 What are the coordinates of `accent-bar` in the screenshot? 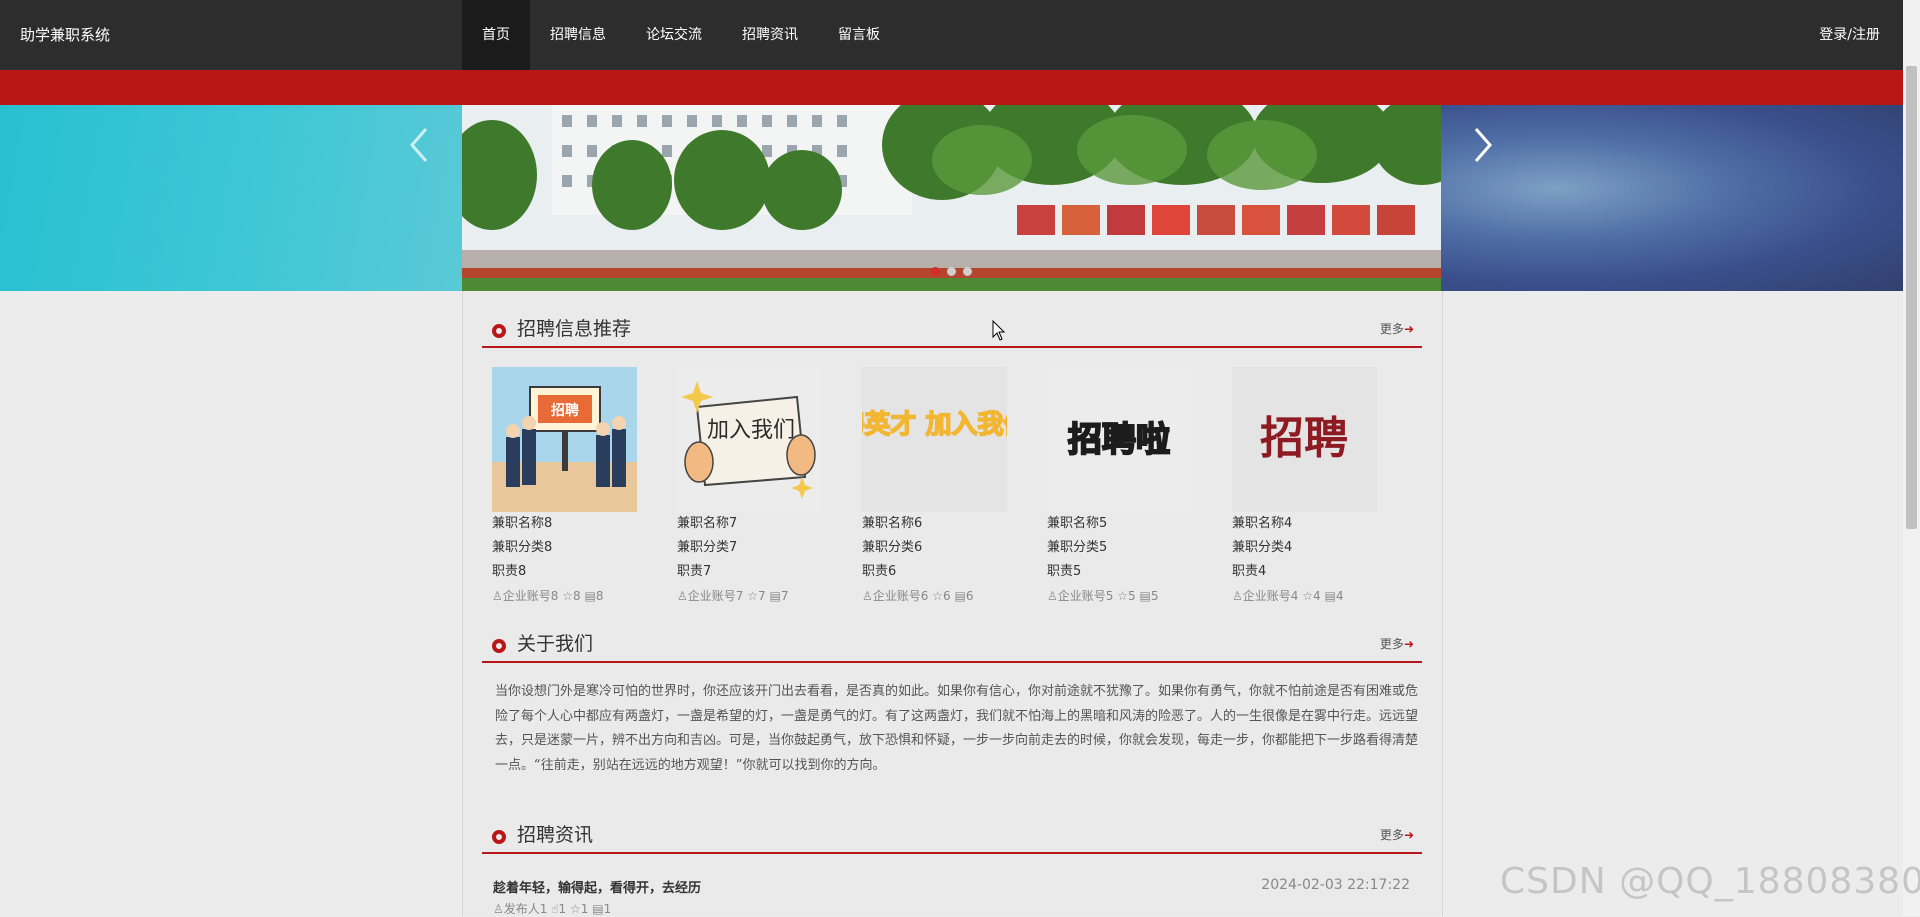 It's located at (951, 87).